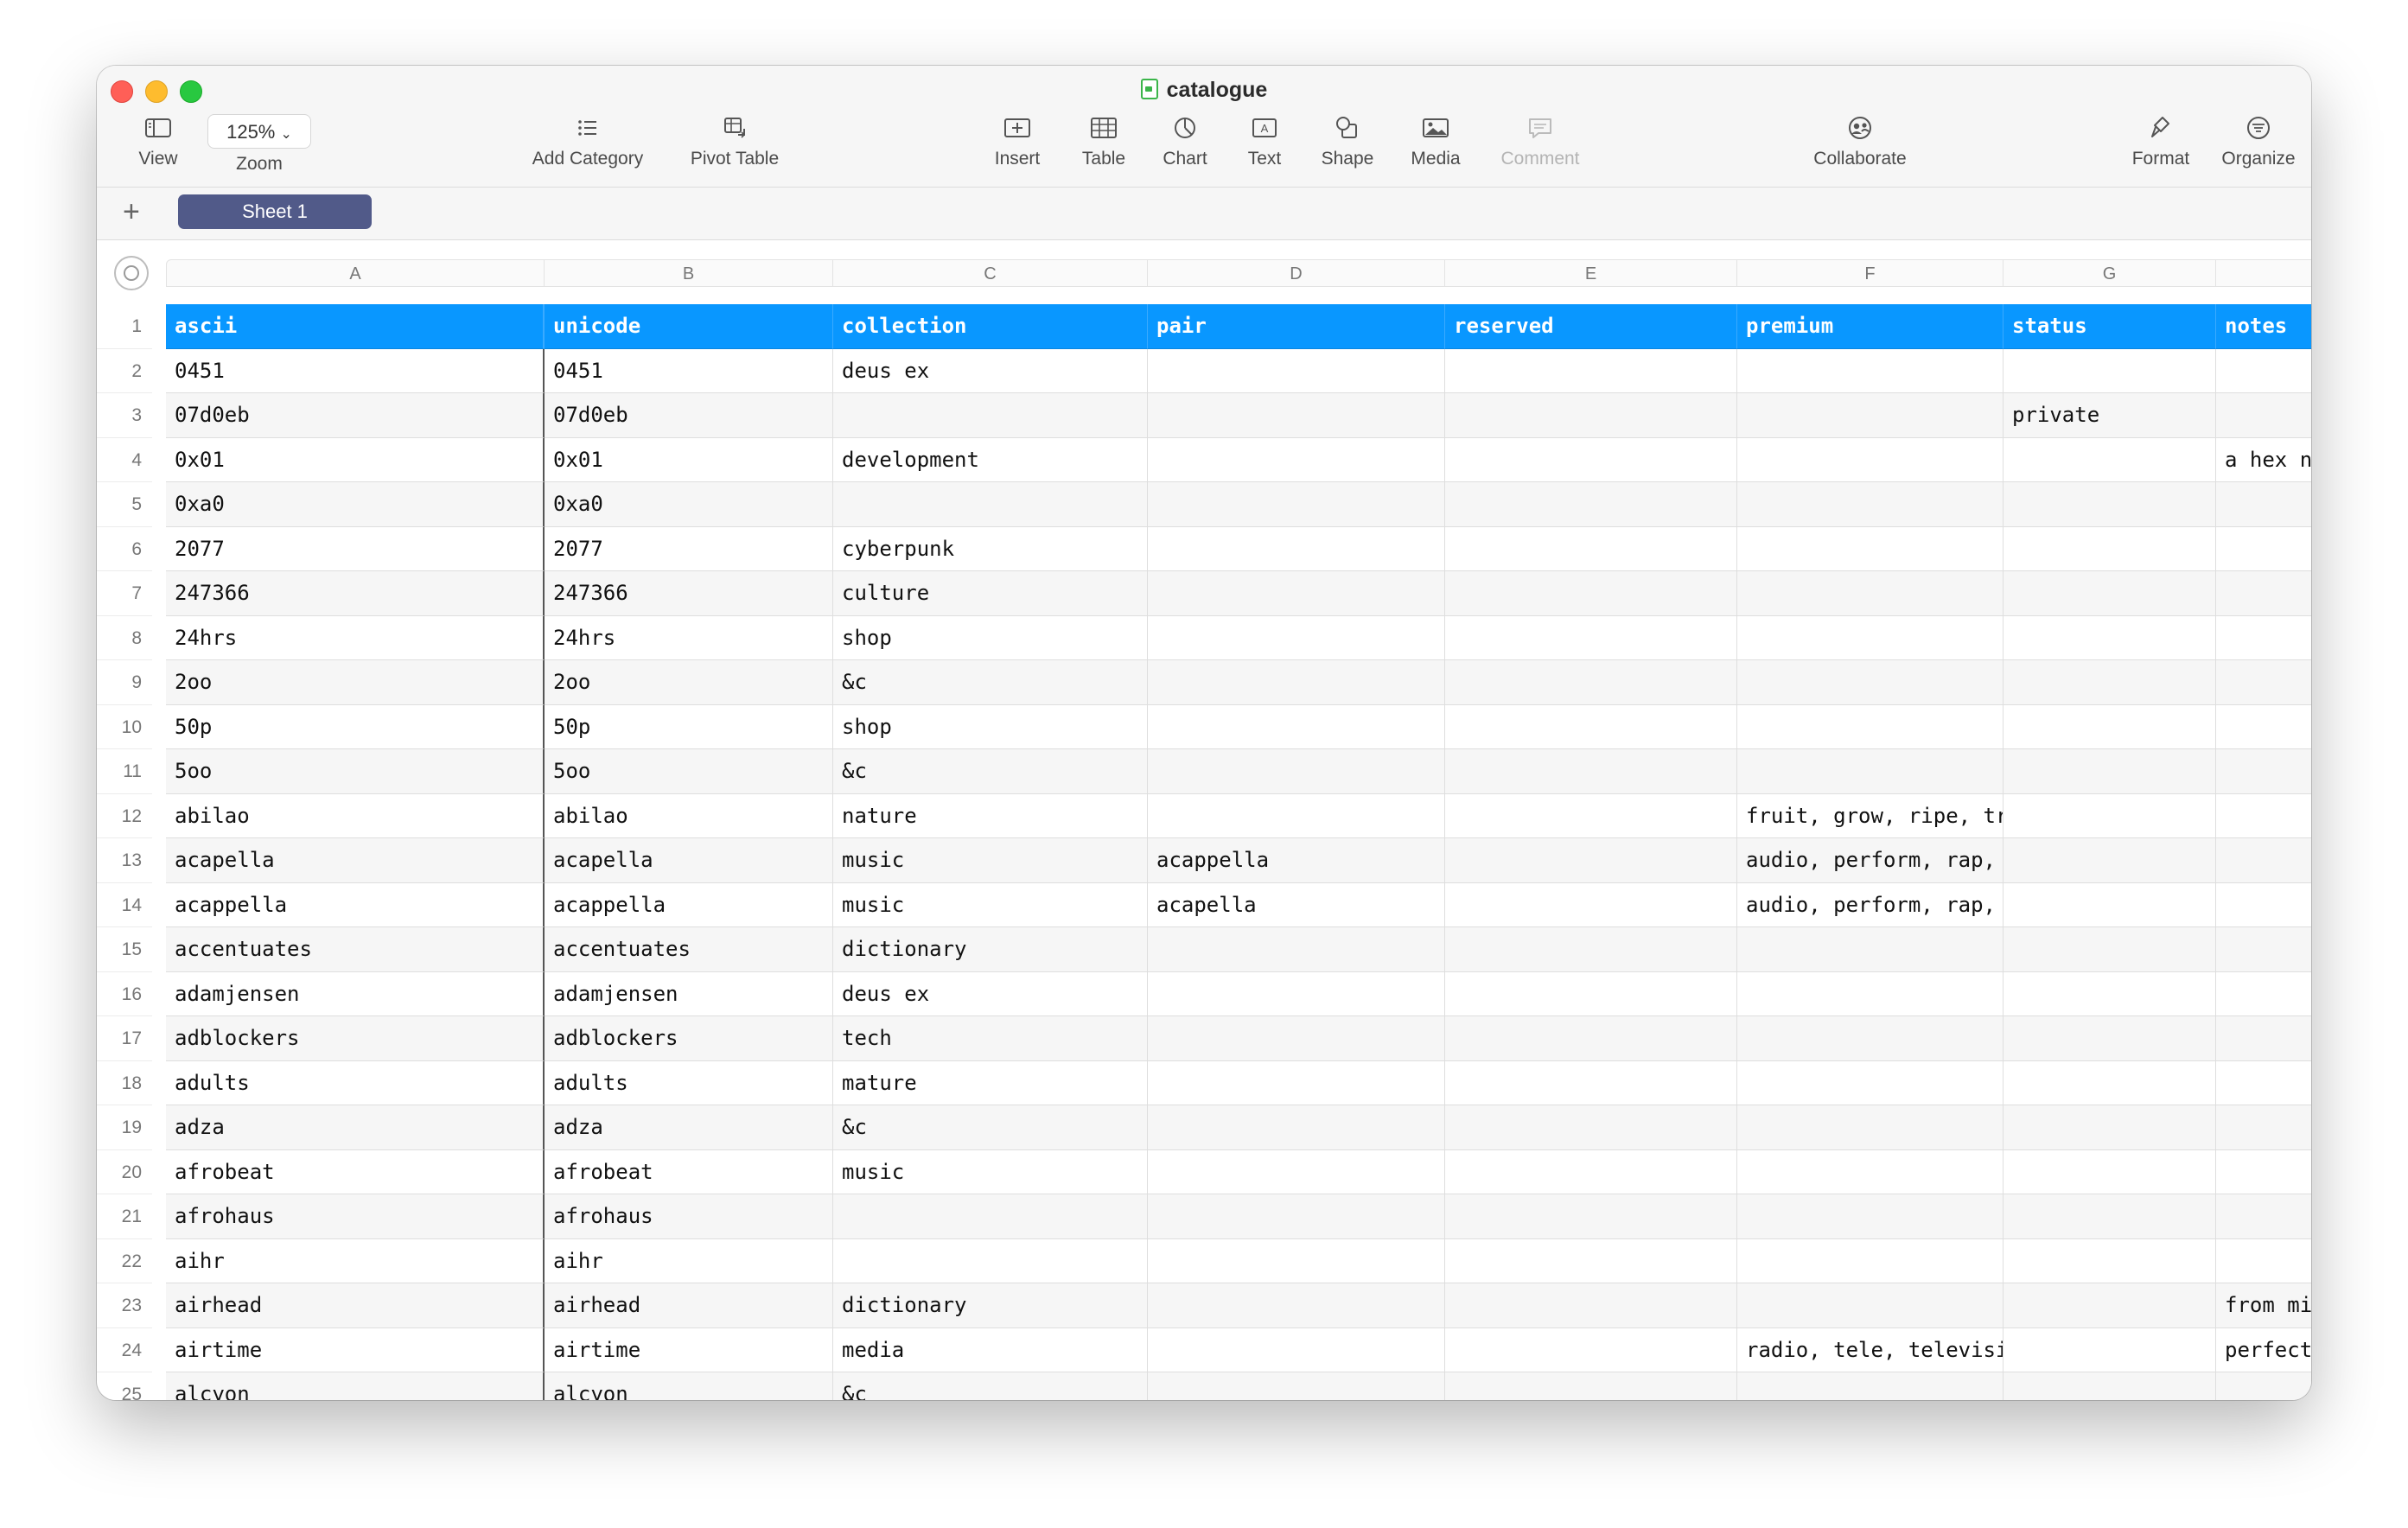 The image size is (2408, 1528). I want to click on row-header-22: 22, so click(125, 1261).